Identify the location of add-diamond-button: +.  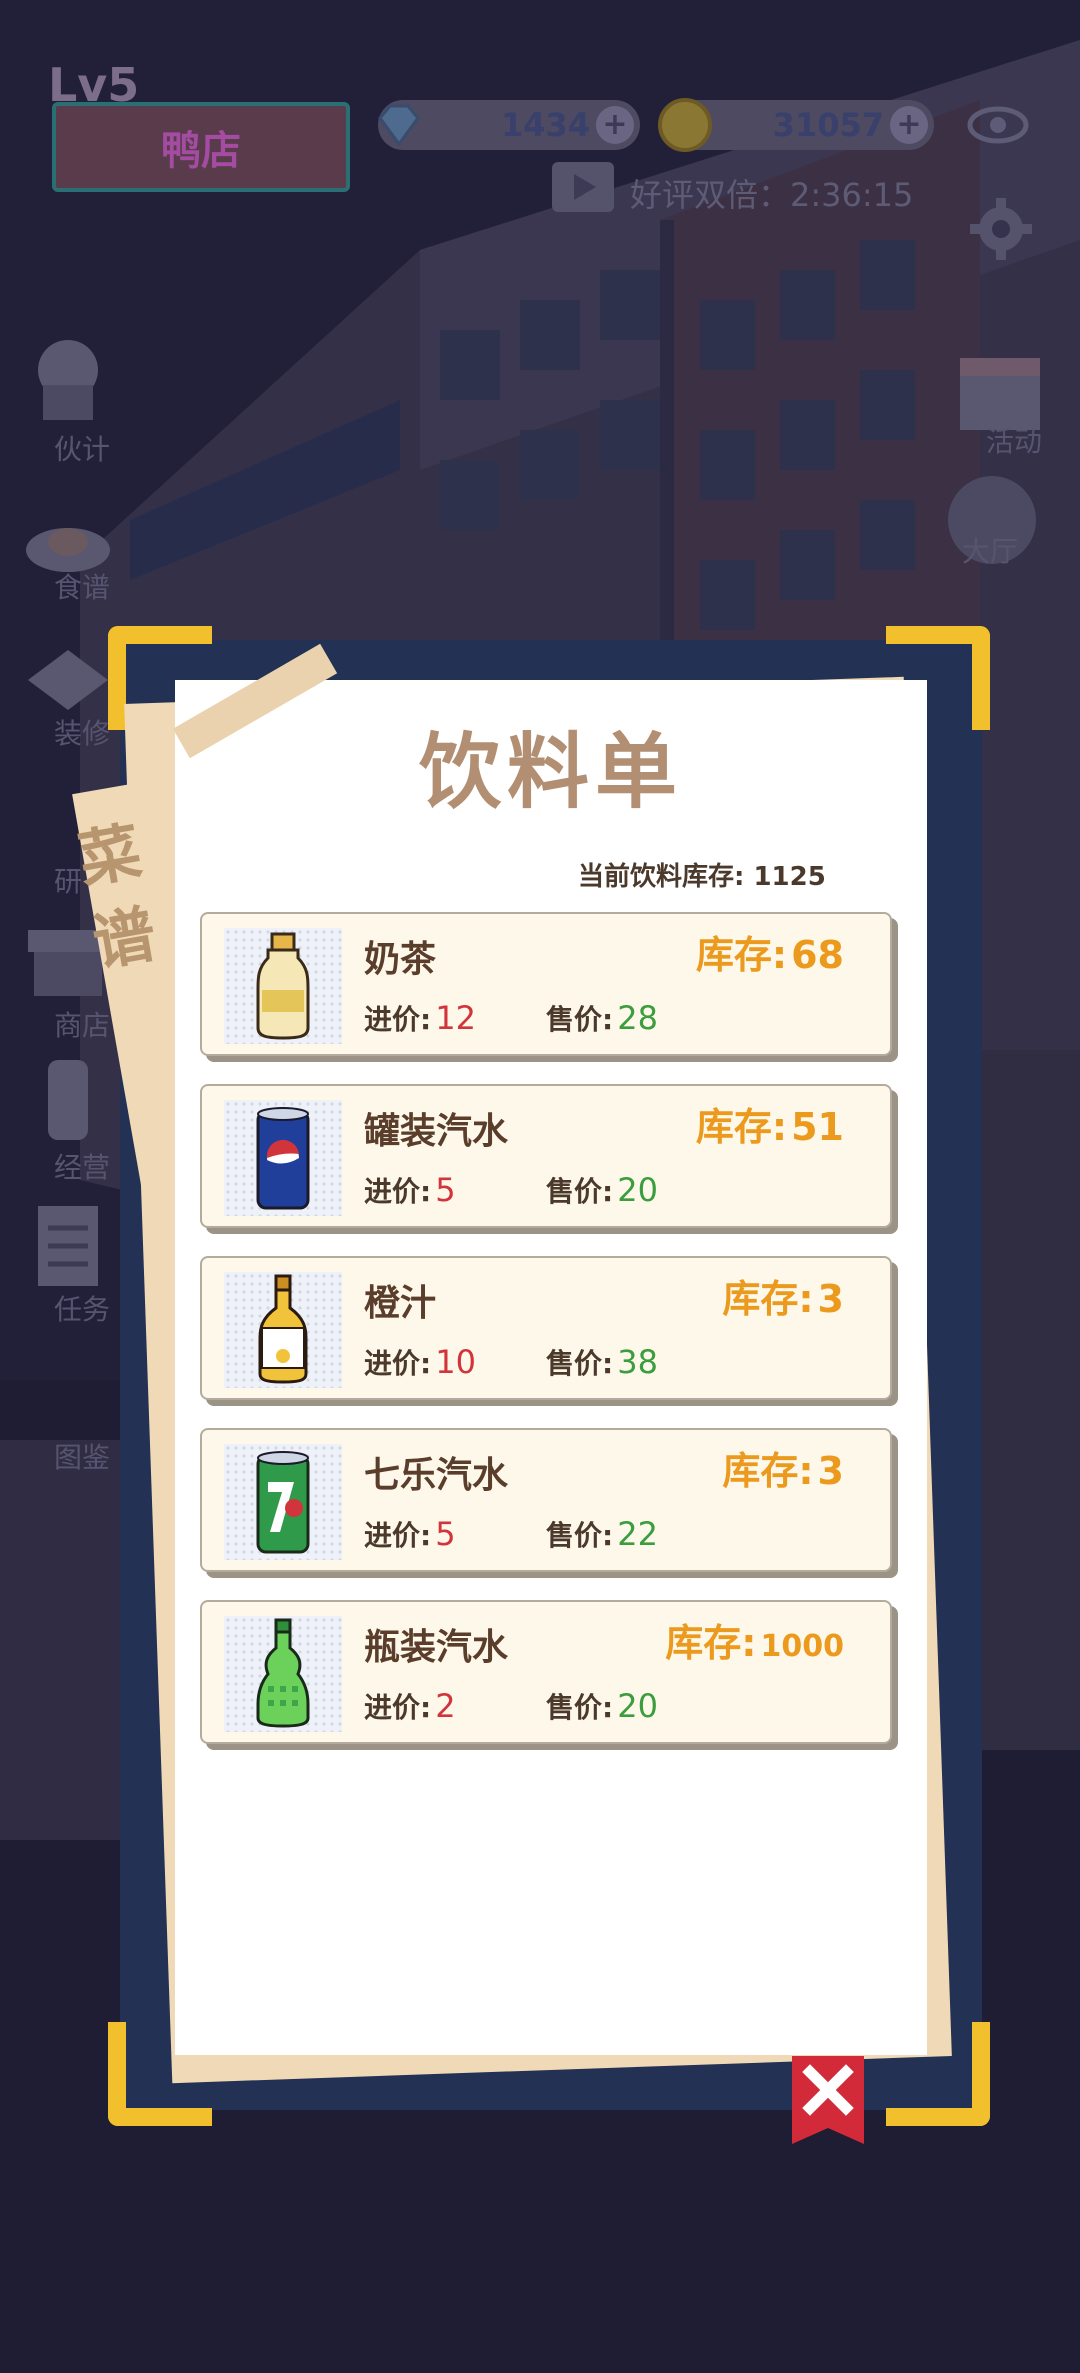
(615, 125).